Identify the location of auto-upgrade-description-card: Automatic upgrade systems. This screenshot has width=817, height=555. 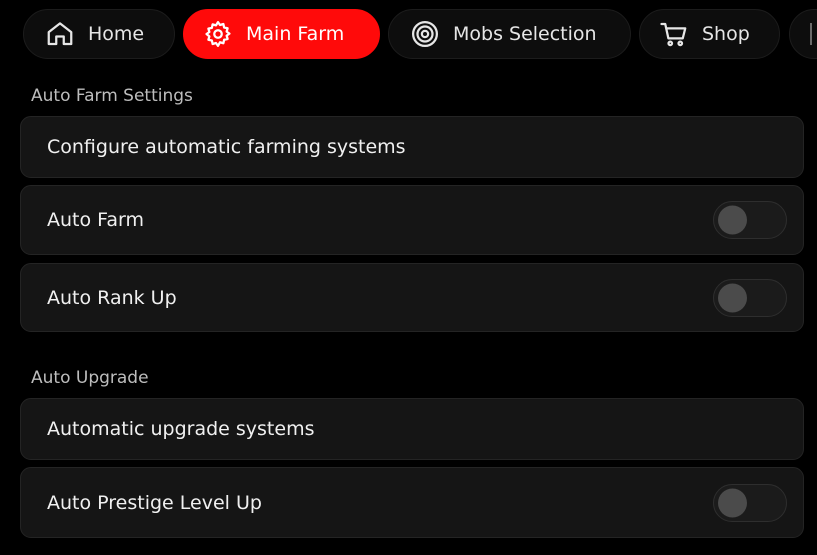
(412, 429).